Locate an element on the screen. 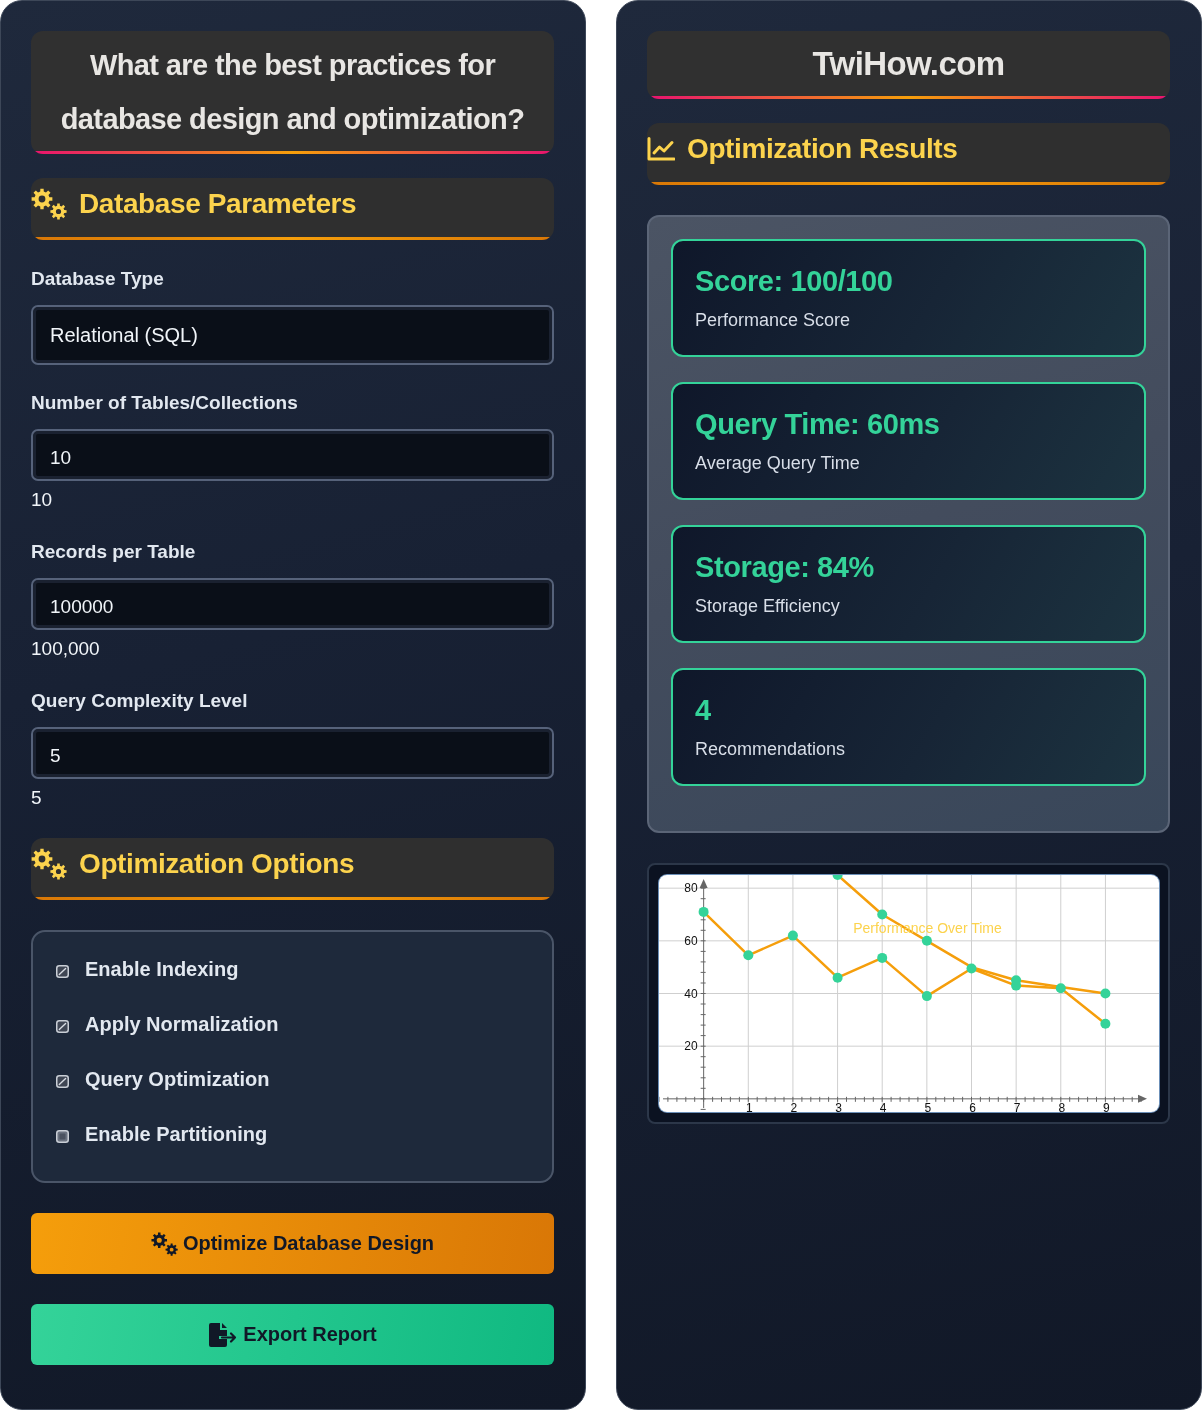 The image size is (1202, 1410). x-tick-label: 7 is located at coordinates (1017, 1106).